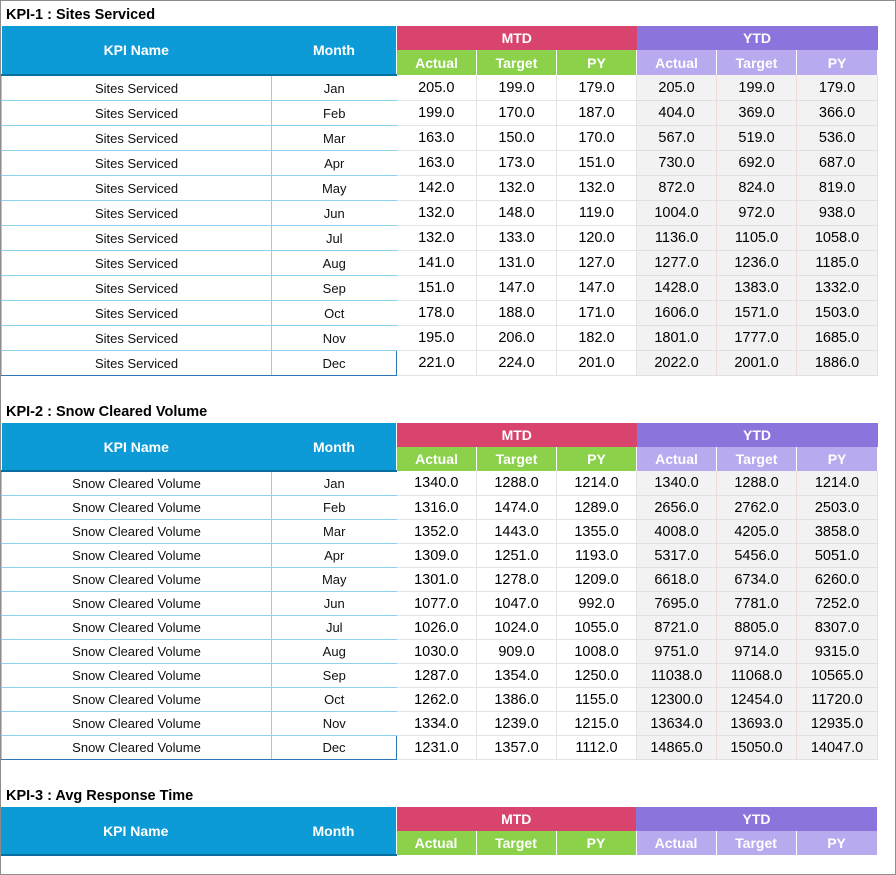 The width and height of the screenshot is (896, 875). What do you see at coordinates (757, 627) in the screenshot?
I see `cell-ytd-target: 8805.0` at bounding box center [757, 627].